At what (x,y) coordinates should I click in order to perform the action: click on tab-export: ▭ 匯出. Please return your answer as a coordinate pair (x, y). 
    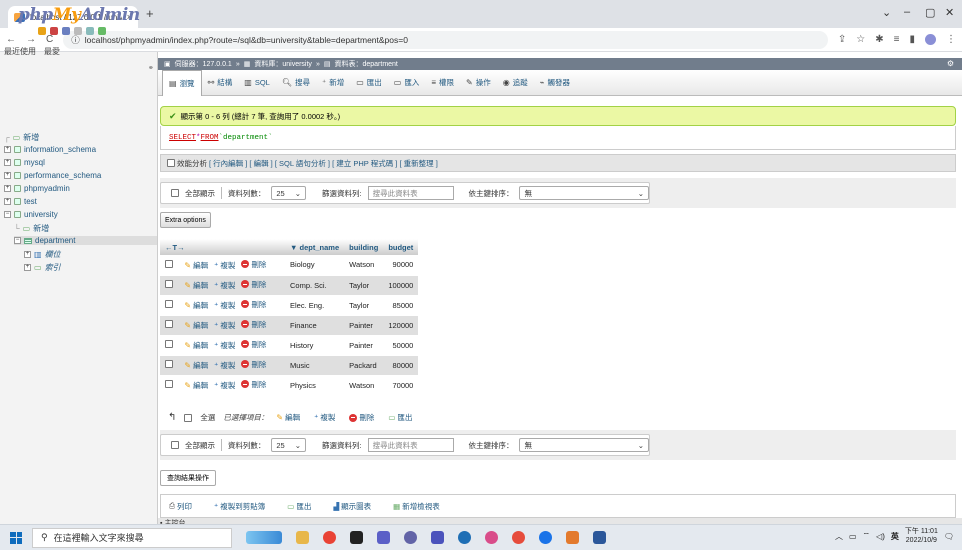
    Looking at the image, I should click on (369, 83).